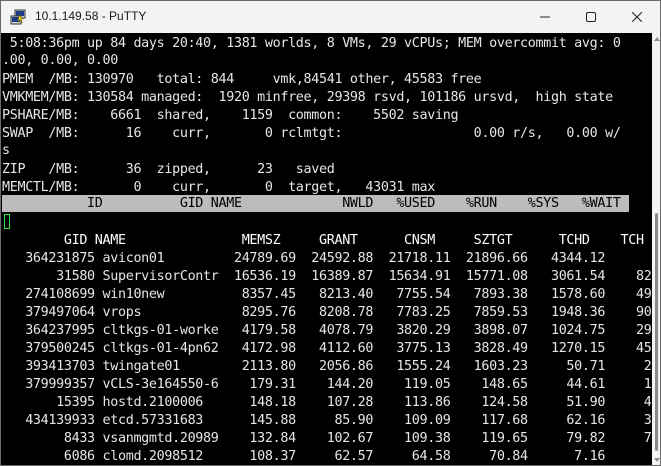 The image size is (661, 466). I want to click on title-bar: 10.1.149.58 - PuTTY, so click(330, 17).